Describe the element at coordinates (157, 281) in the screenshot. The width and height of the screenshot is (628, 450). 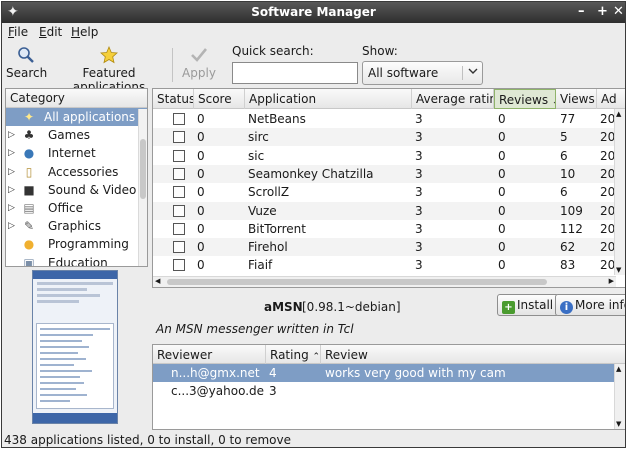
I see `scroll-left-icon: ◀` at that location.